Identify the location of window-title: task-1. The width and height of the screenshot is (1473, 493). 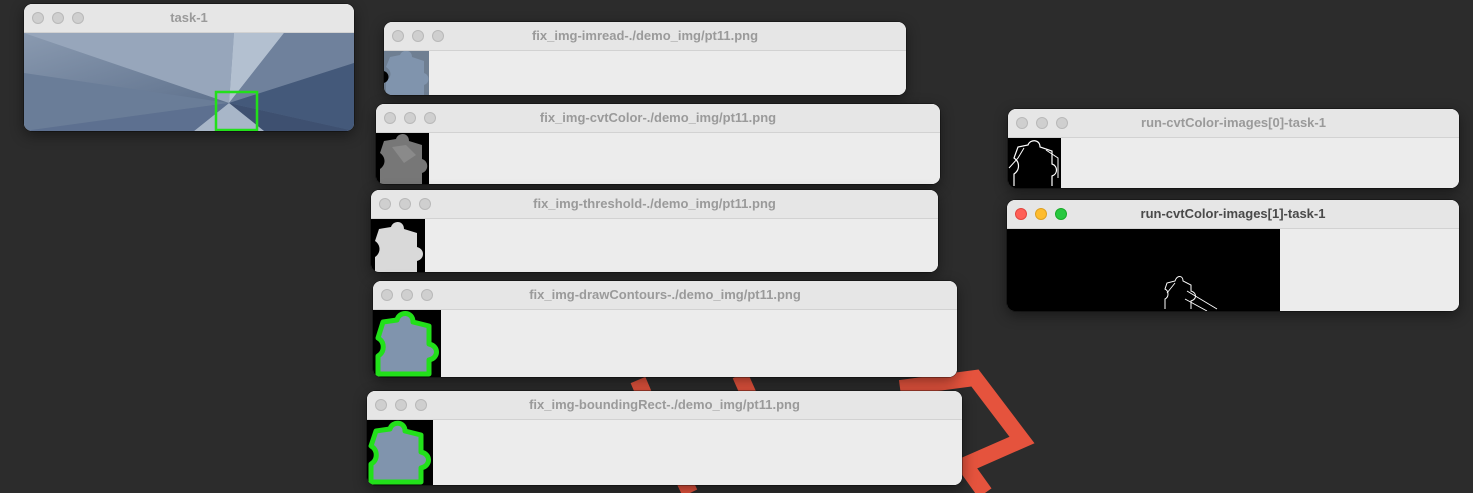
(189, 17).